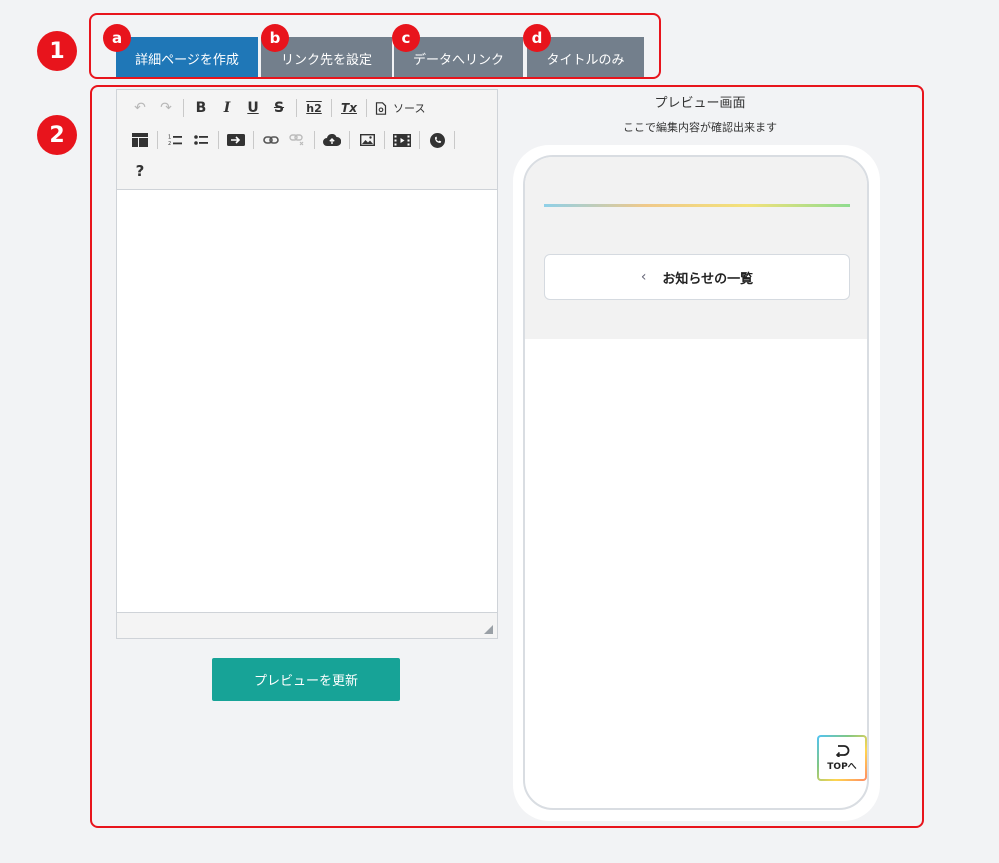 The height and width of the screenshot is (863, 999). What do you see at coordinates (201, 108) in the screenshot?
I see `bold-button: B` at bounding box center [201, 108].